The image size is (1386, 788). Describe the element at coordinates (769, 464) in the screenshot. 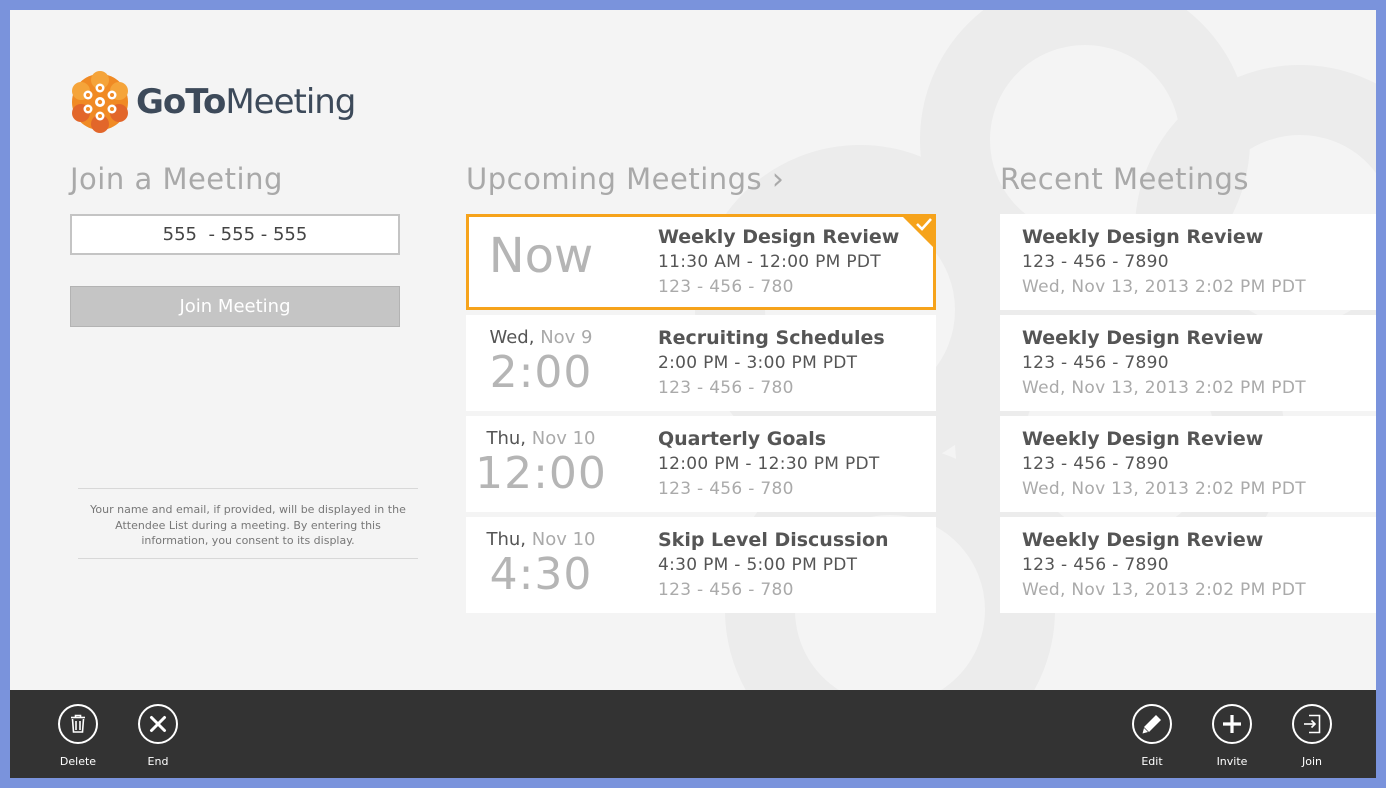

I see `meeting-time: 12:00 PM - 12:30 PM PDT` at that location.